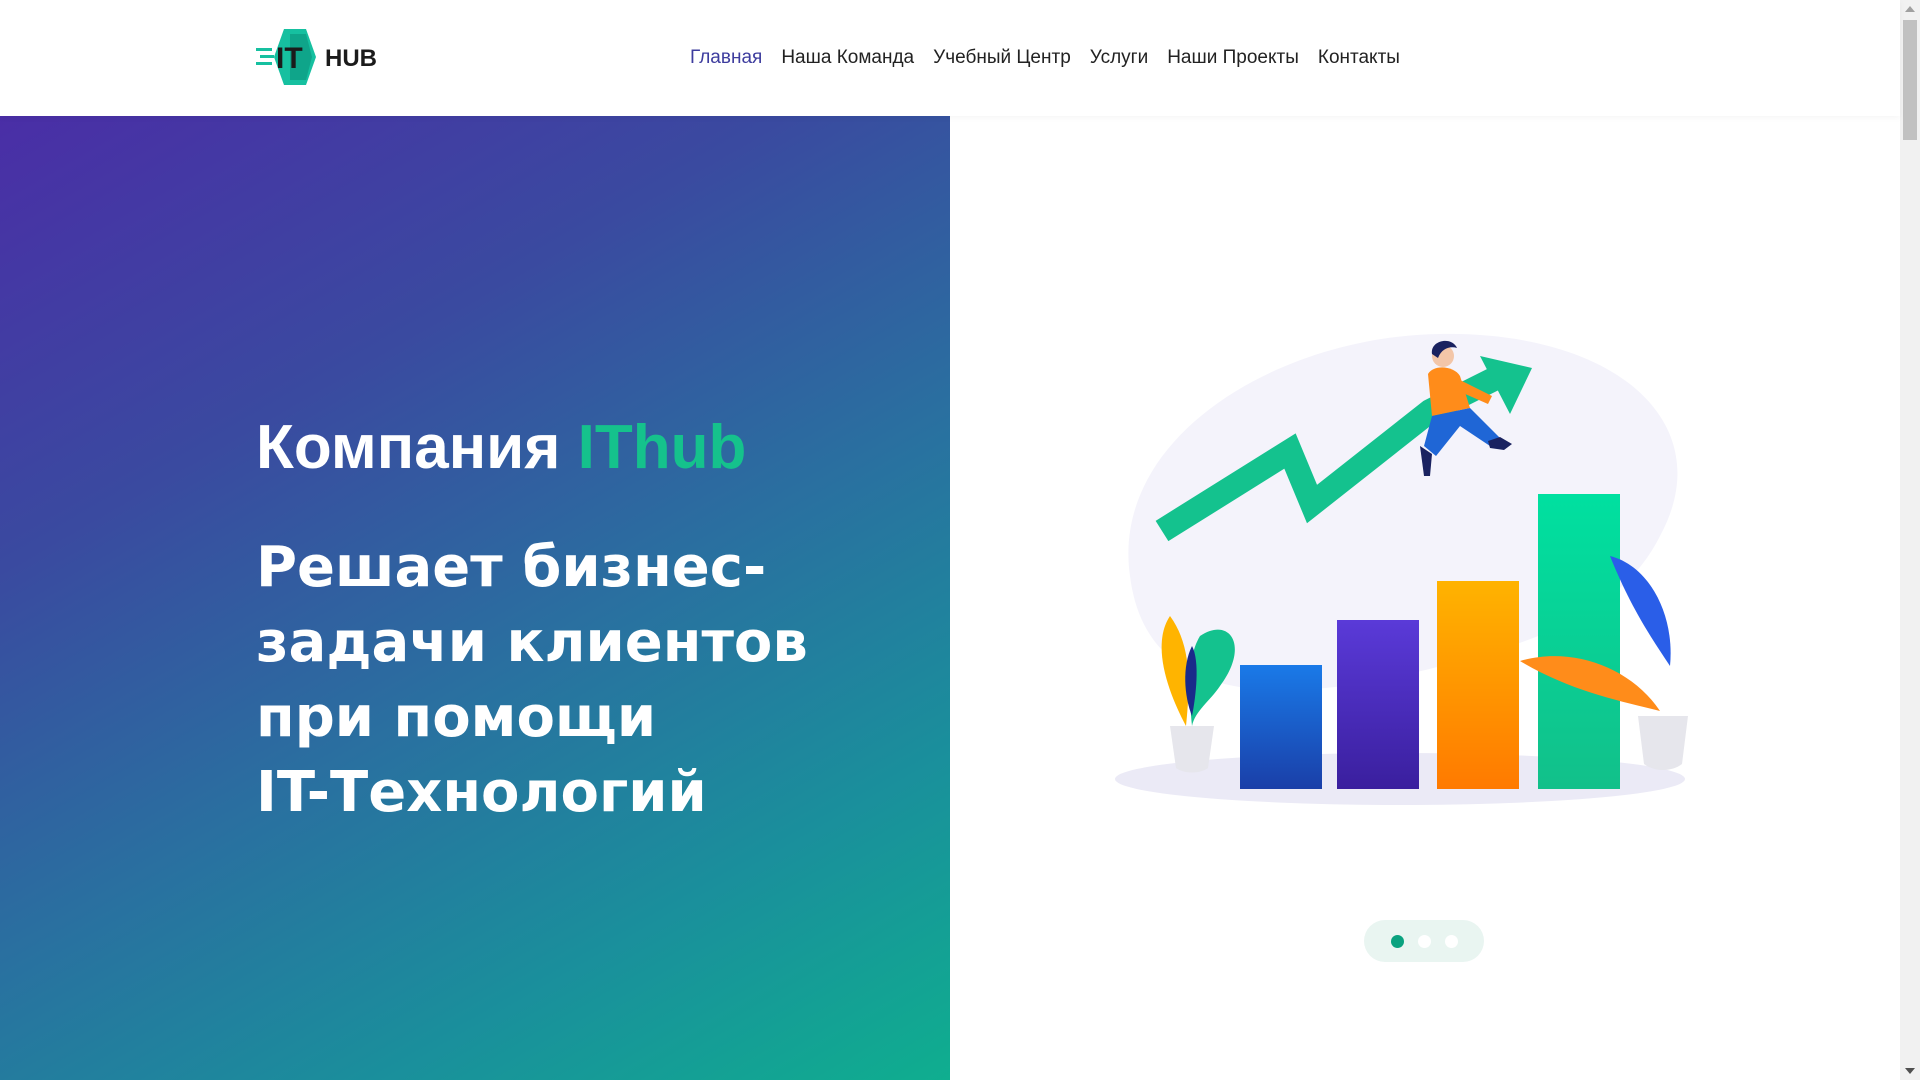 This screenshot has width=1920, height=1080. What do you see at coordinates (1910, 1071) in the screenshot?
I see `scroll-down-arrow-icon` at bounding box center [1910, 1071].